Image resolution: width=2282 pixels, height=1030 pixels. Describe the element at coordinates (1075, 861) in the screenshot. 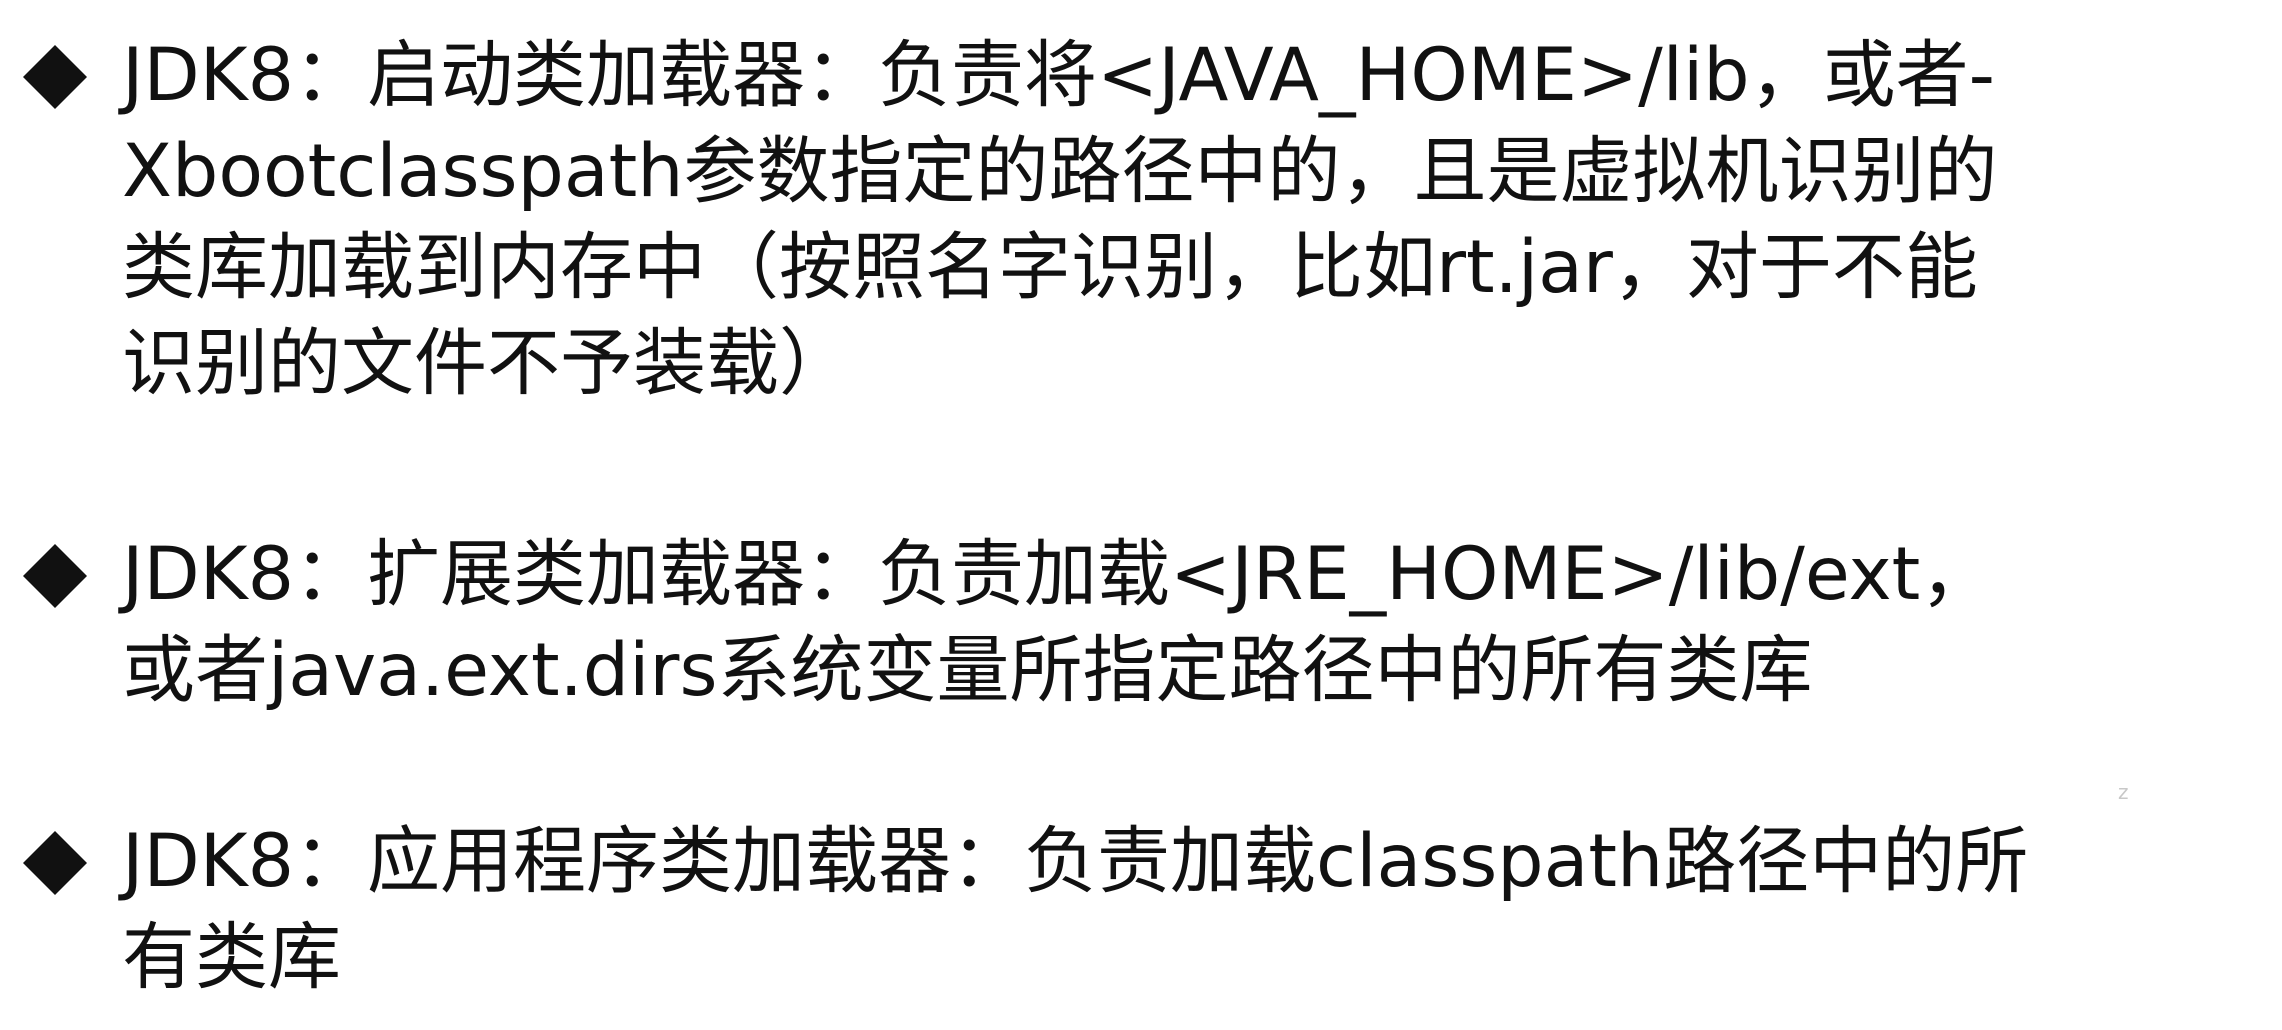

I see `bullet-line: JDK8：应用程序类加载器：负责加载classpath路径中的所` at that location.